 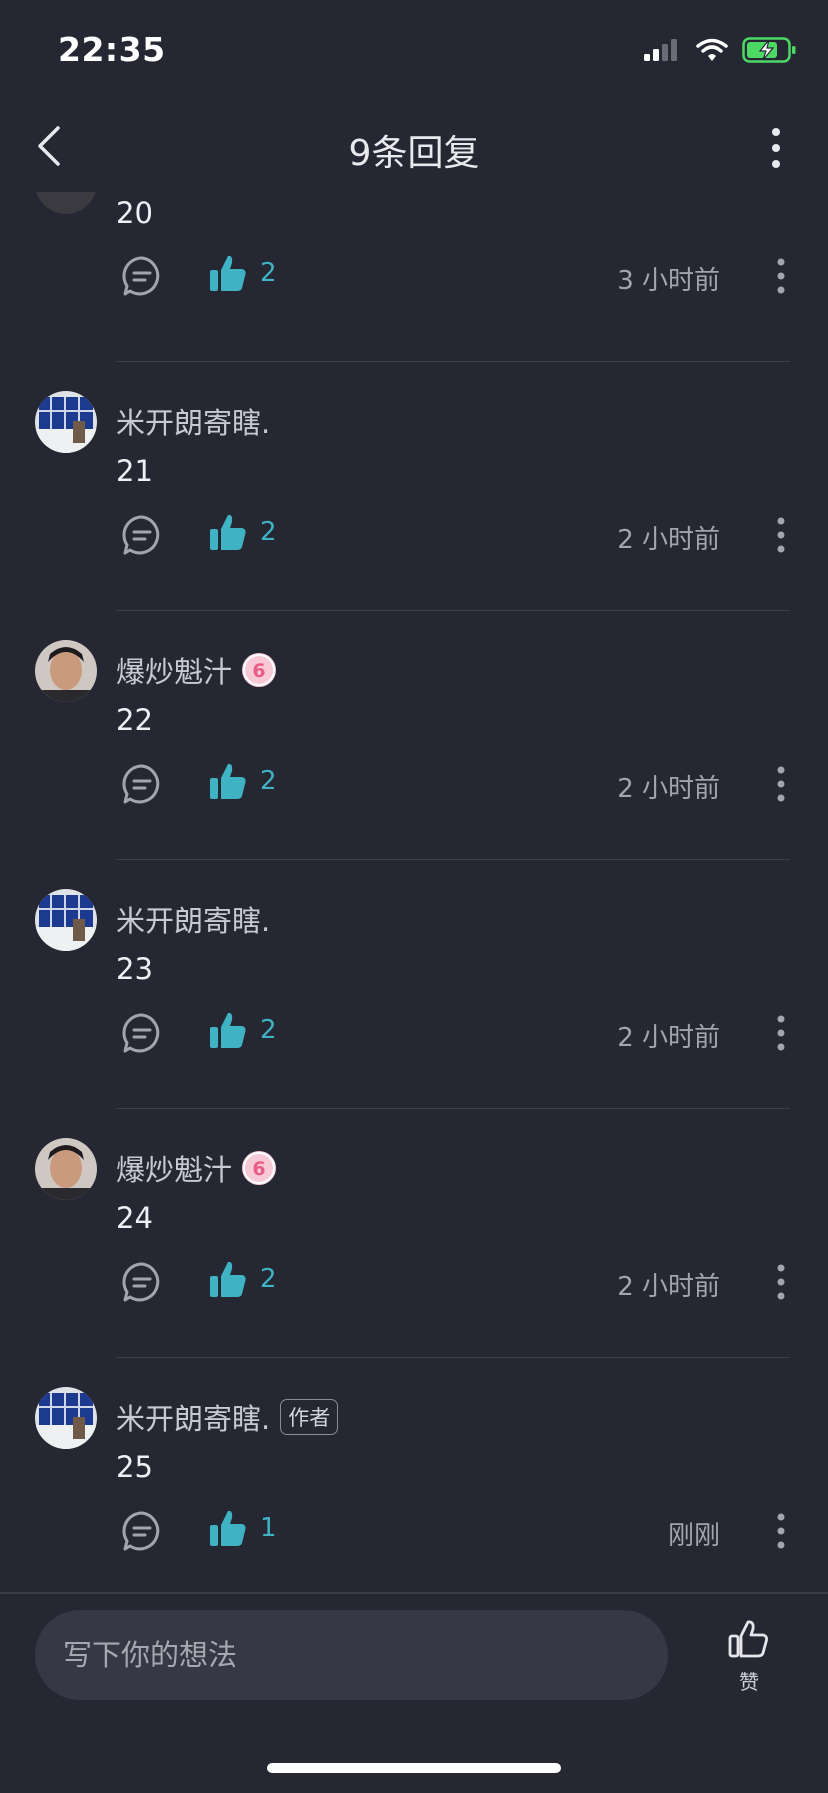 I want to click on reply-time: 刚刚, so click(x=693, y=1536).